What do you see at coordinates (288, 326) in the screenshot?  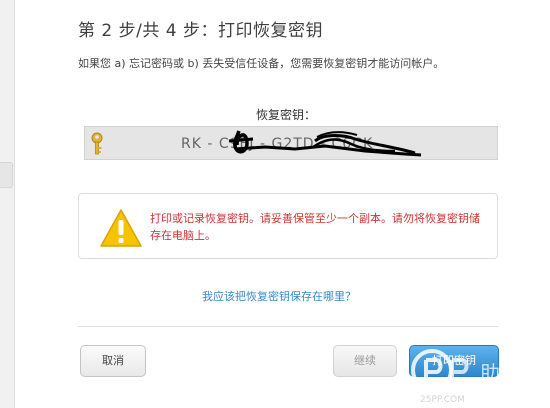 I see `divider` at bounding box center [288, 326].